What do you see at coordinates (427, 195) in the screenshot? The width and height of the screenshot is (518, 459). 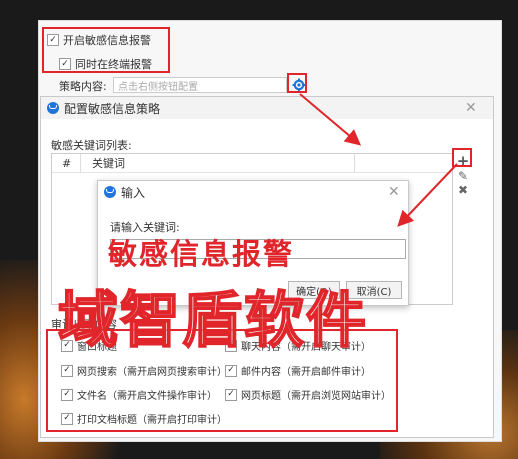 I see `arrow-plus-to-input` at bounding box center [427, 195].